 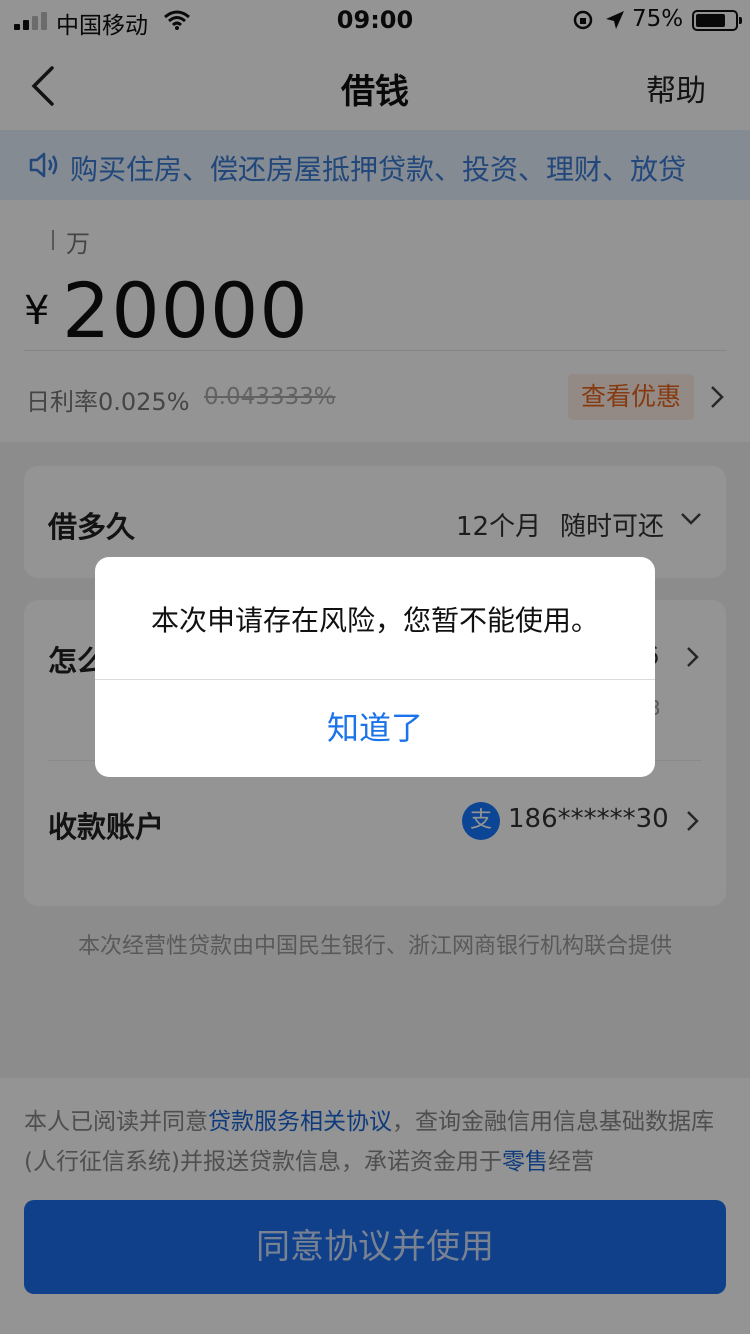 I want to click on risk-alert-dialog: 本次申请存在风险，您暂不能使用。 知道了, so click(x=375, y=667).